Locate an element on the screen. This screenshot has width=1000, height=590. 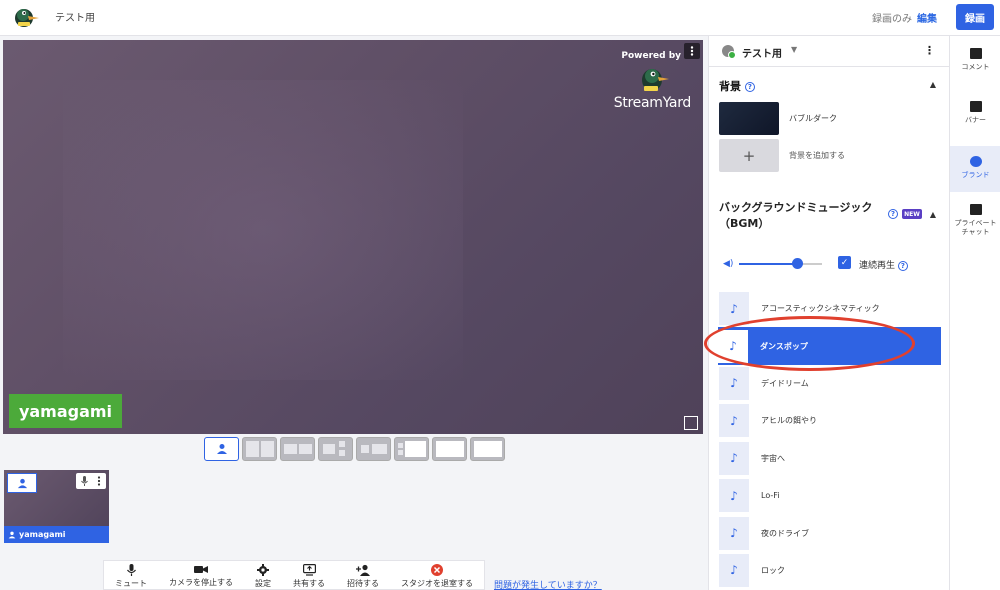
layout-fullscreen-button is located at coordinates (487, 449).